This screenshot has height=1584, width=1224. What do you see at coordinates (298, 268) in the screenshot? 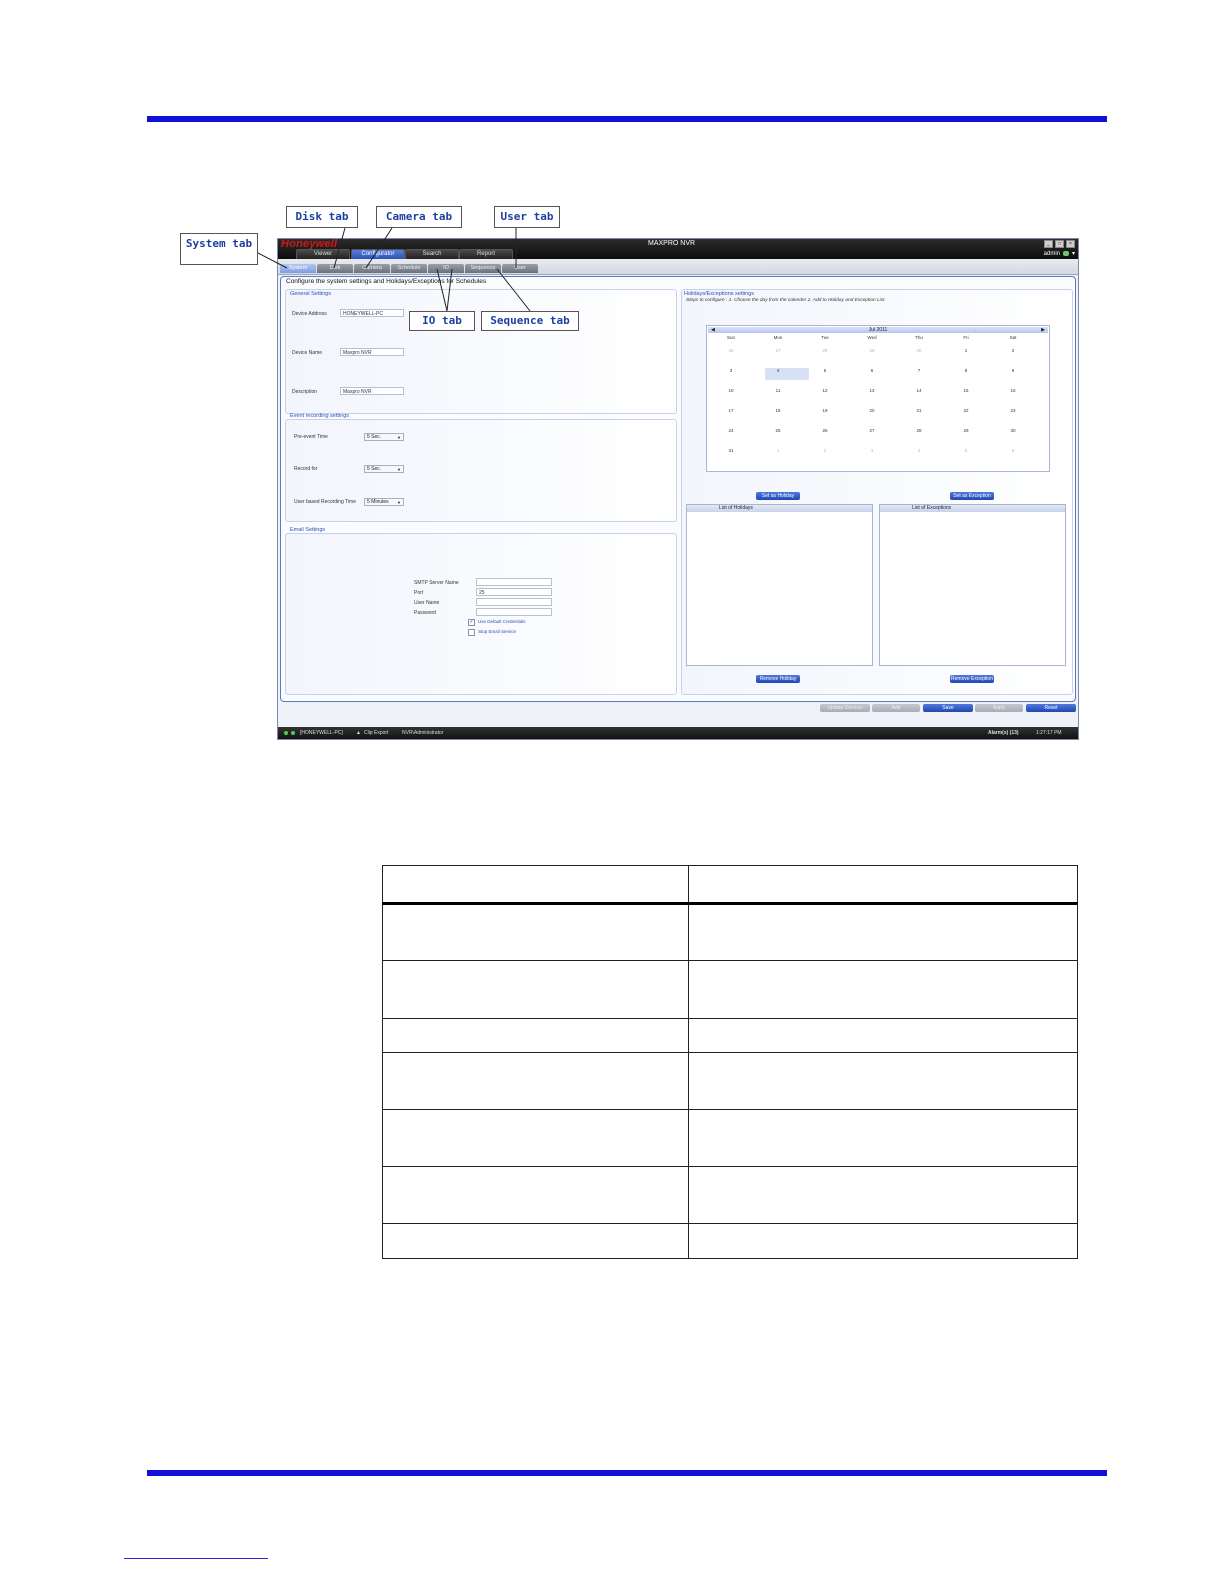
I see `subtab-system: System` at bounding box center [298, 268].